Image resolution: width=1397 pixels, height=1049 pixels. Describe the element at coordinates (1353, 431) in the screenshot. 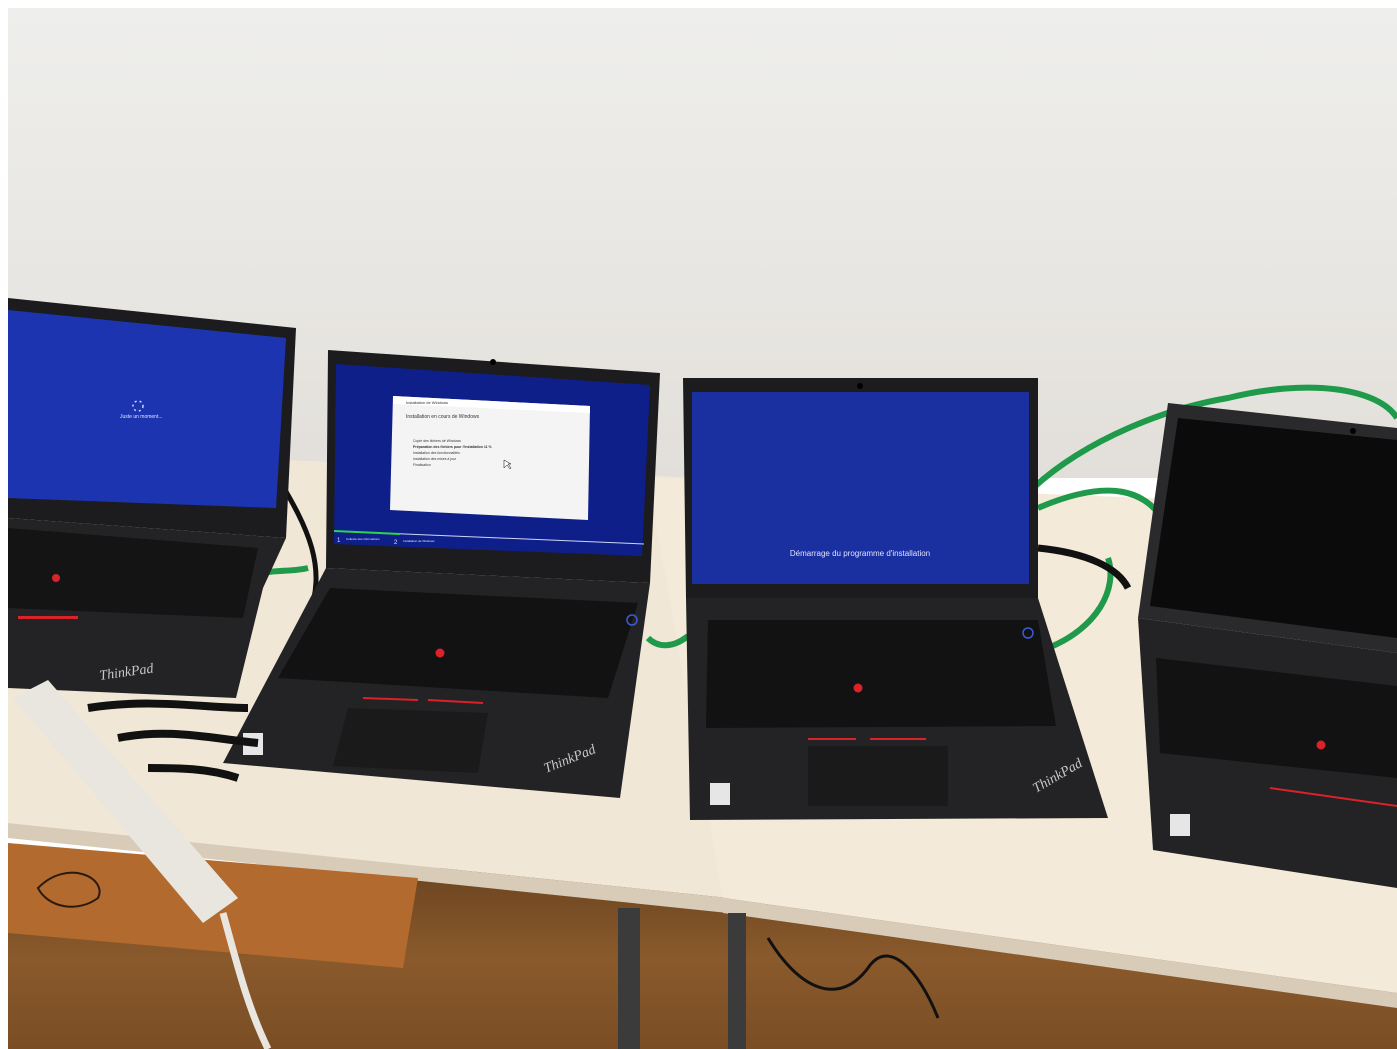

I see `laptop-4-webcam` at that location.